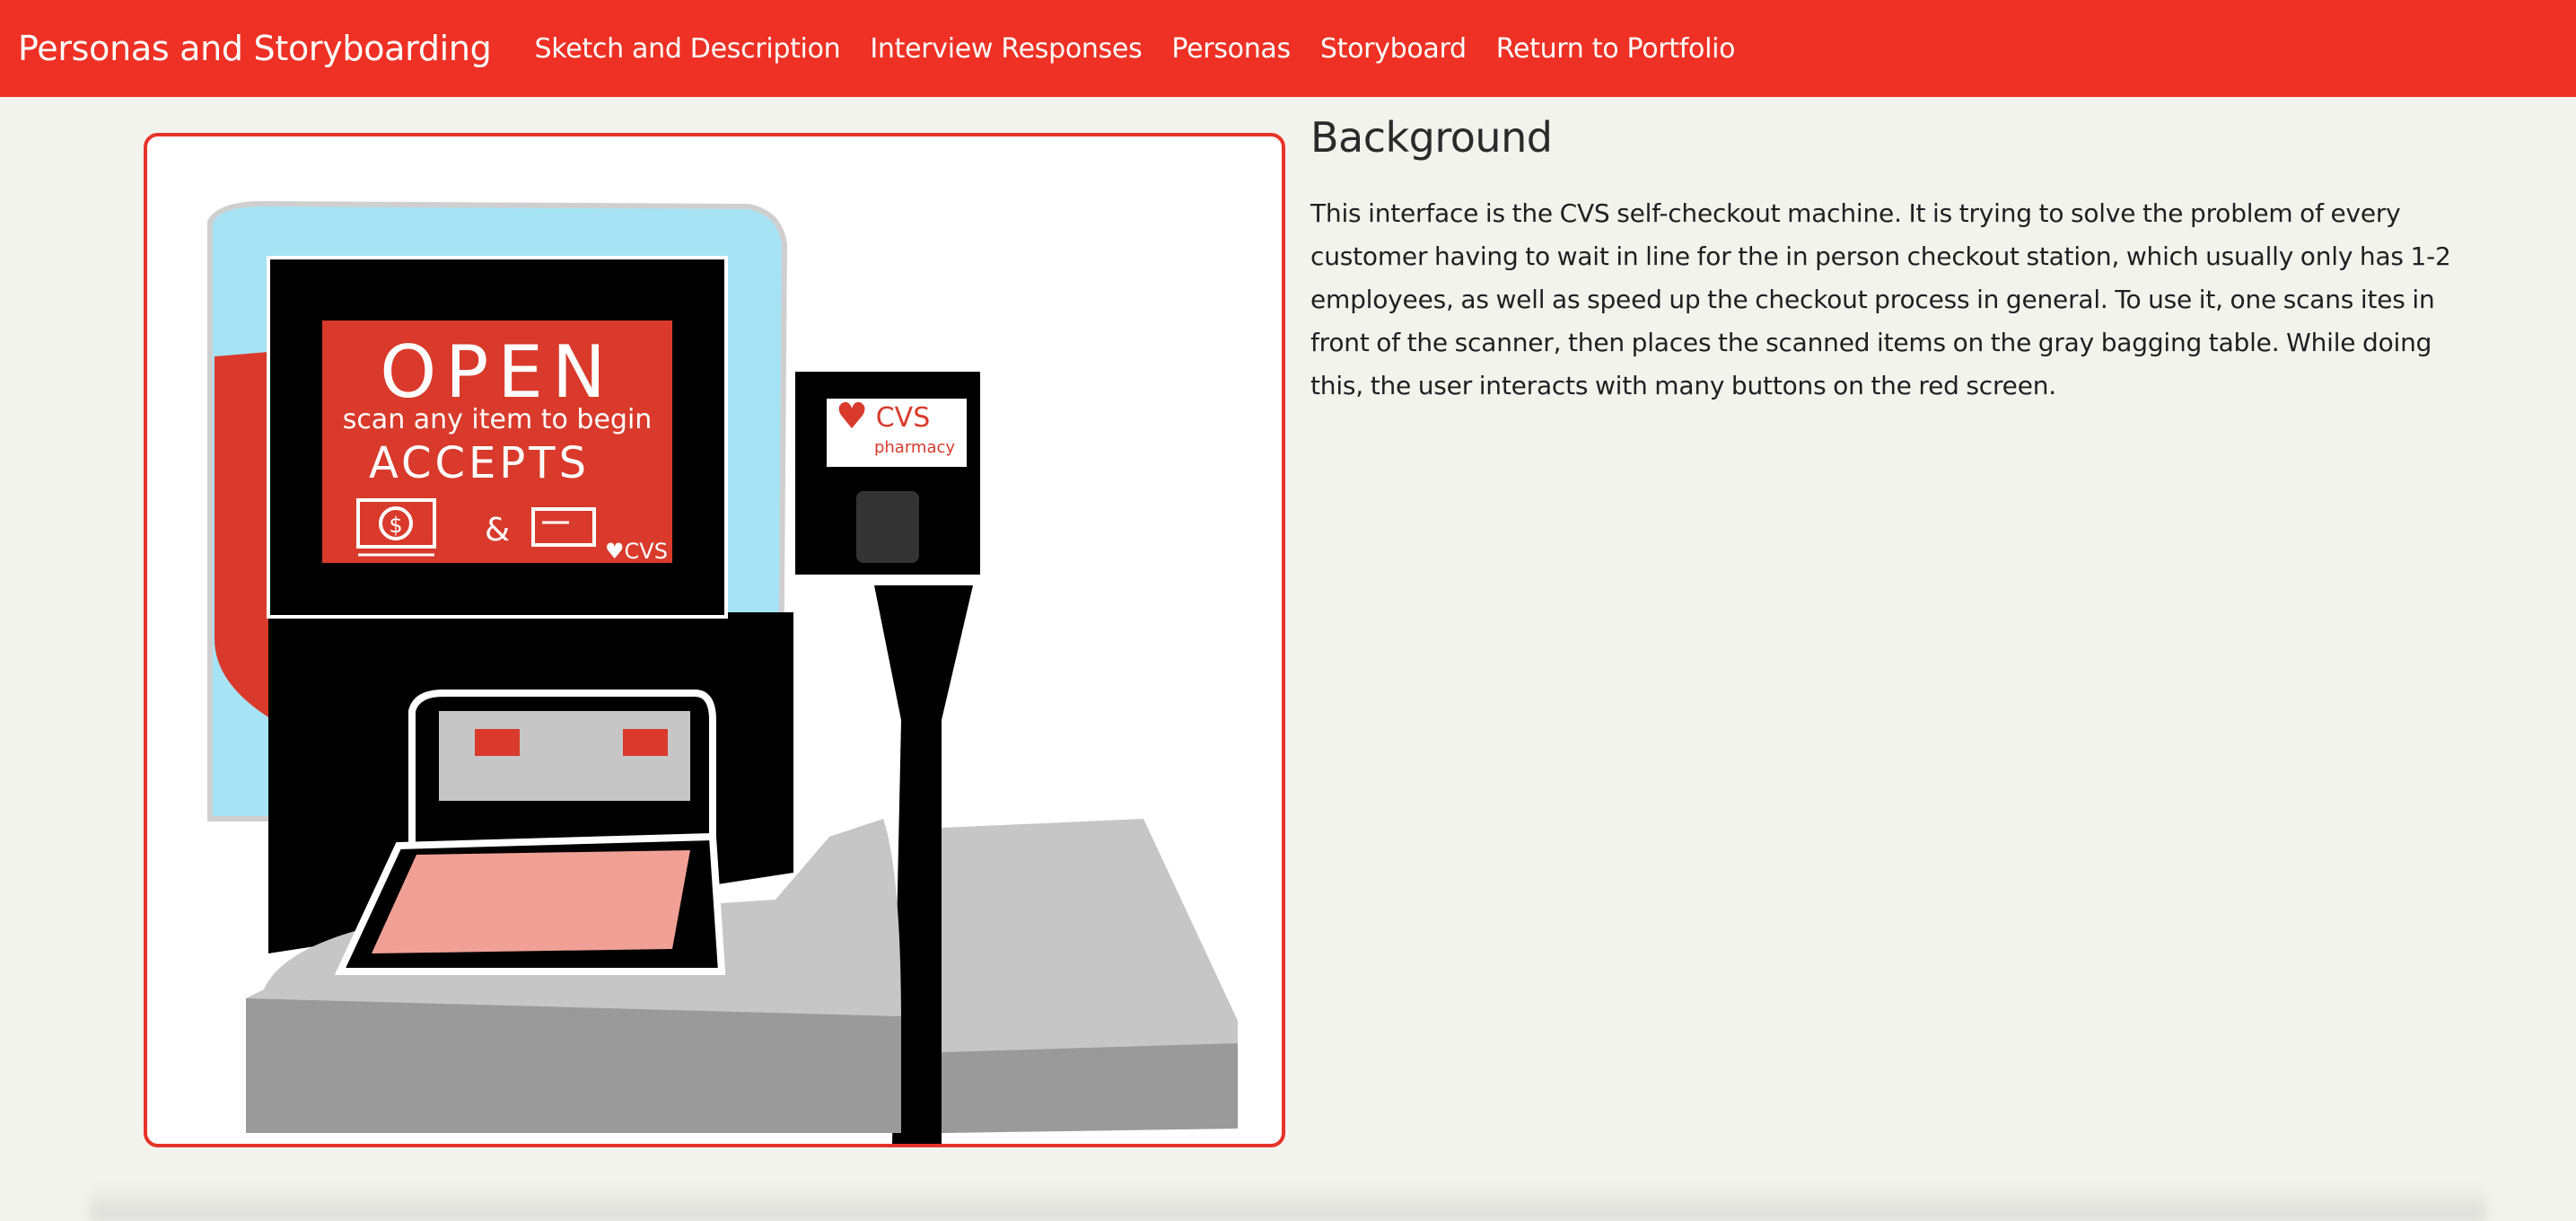 This screenshot has height=1221, width=2576. What do you see at coordinates (636, 551) in the screenshot?
I see `screen-cvs-logo: ♥CVS` at bounding box center [636, 551].